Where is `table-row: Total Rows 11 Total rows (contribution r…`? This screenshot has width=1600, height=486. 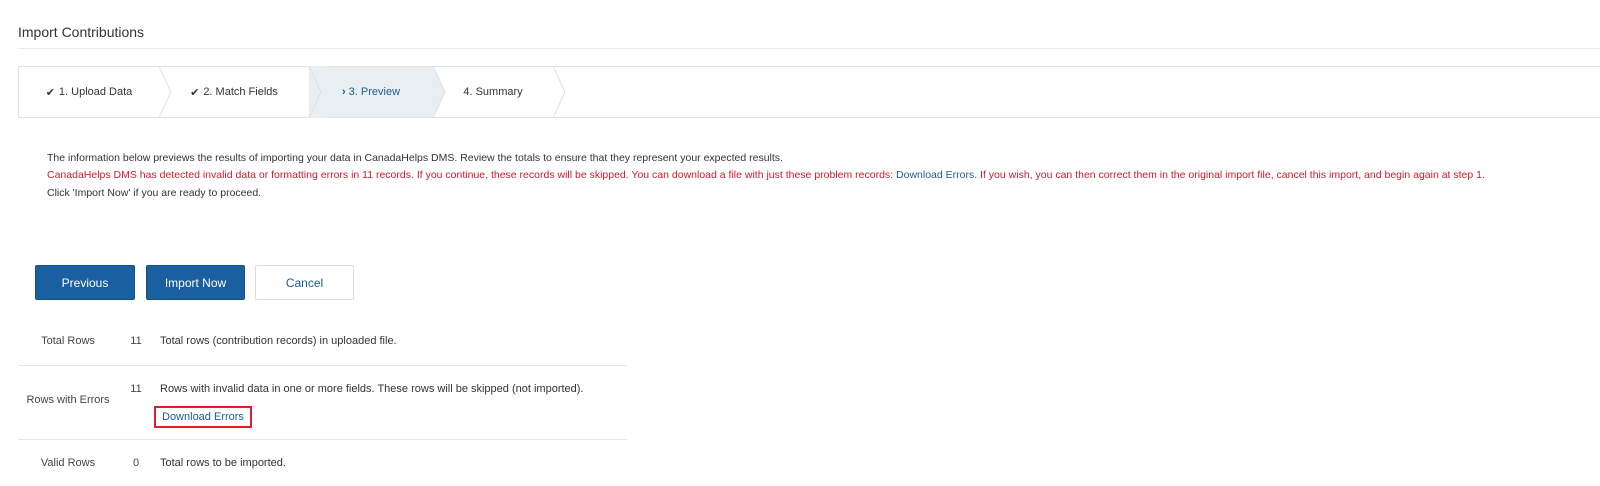 table-row: Total Rows 11 Total rows (contribution r… is located at coordinates (322, 342).